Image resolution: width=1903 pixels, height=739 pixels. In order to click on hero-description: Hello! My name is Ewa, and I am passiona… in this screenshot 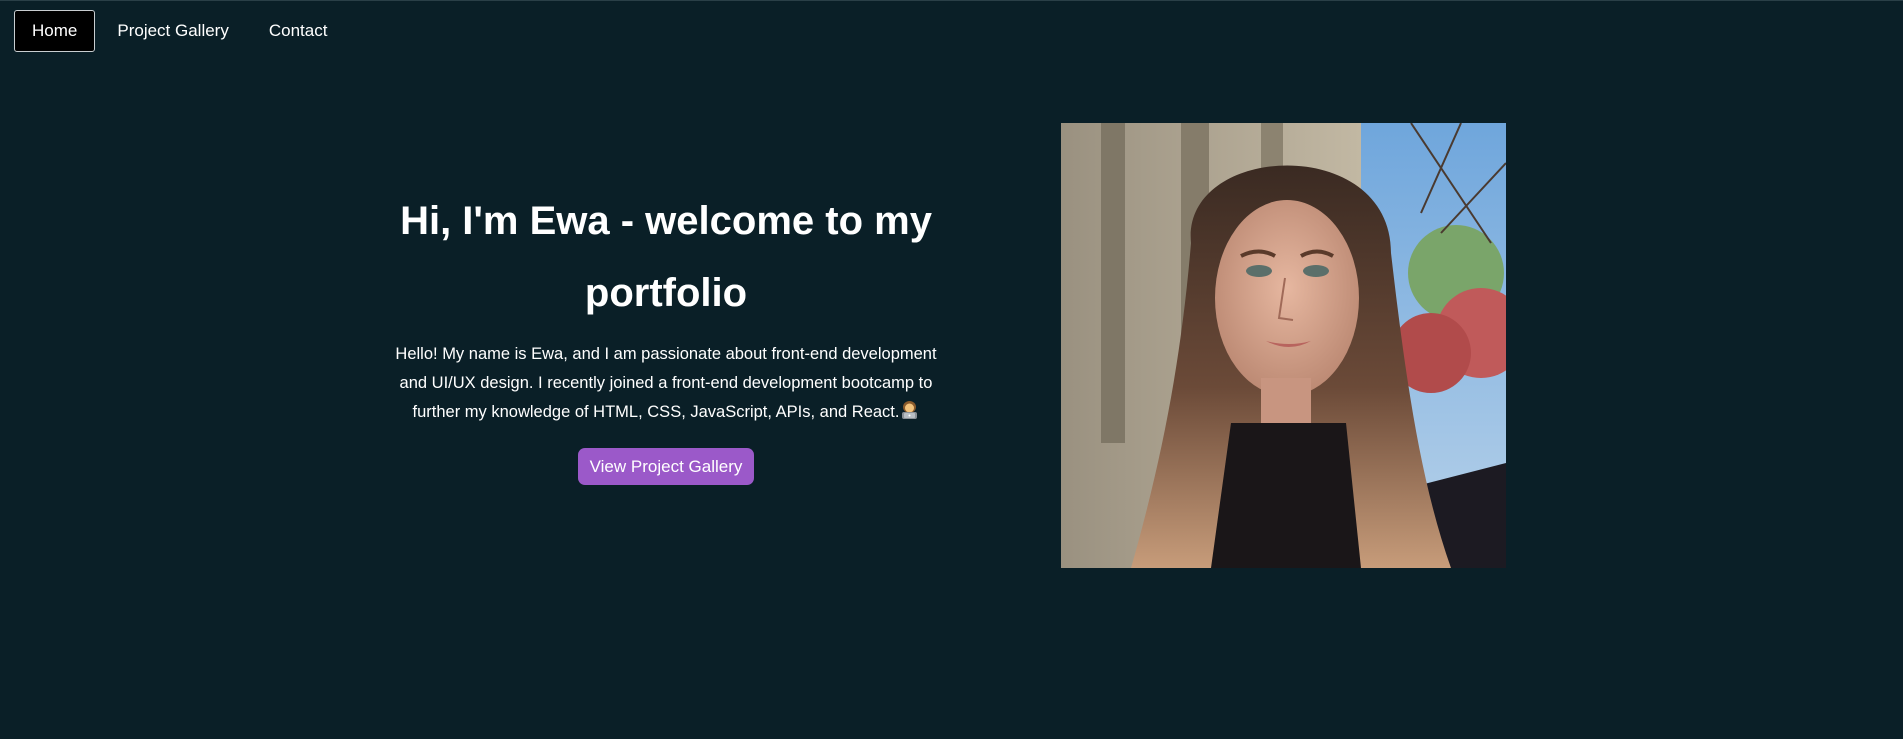, I will do `click(666, 385)`.